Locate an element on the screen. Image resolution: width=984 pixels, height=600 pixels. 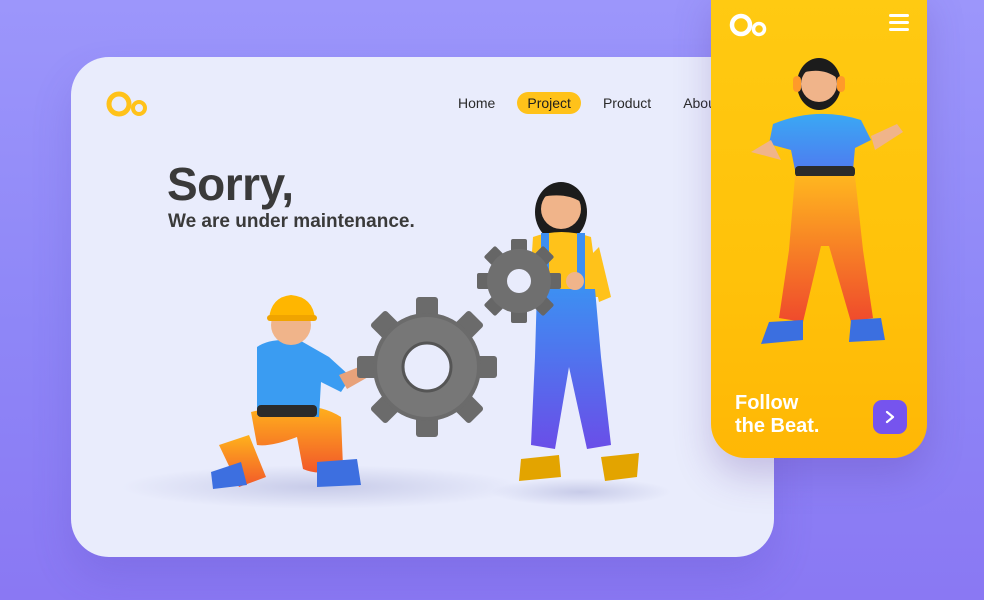
ring-logo-icon is located at coordinates (749, 26).